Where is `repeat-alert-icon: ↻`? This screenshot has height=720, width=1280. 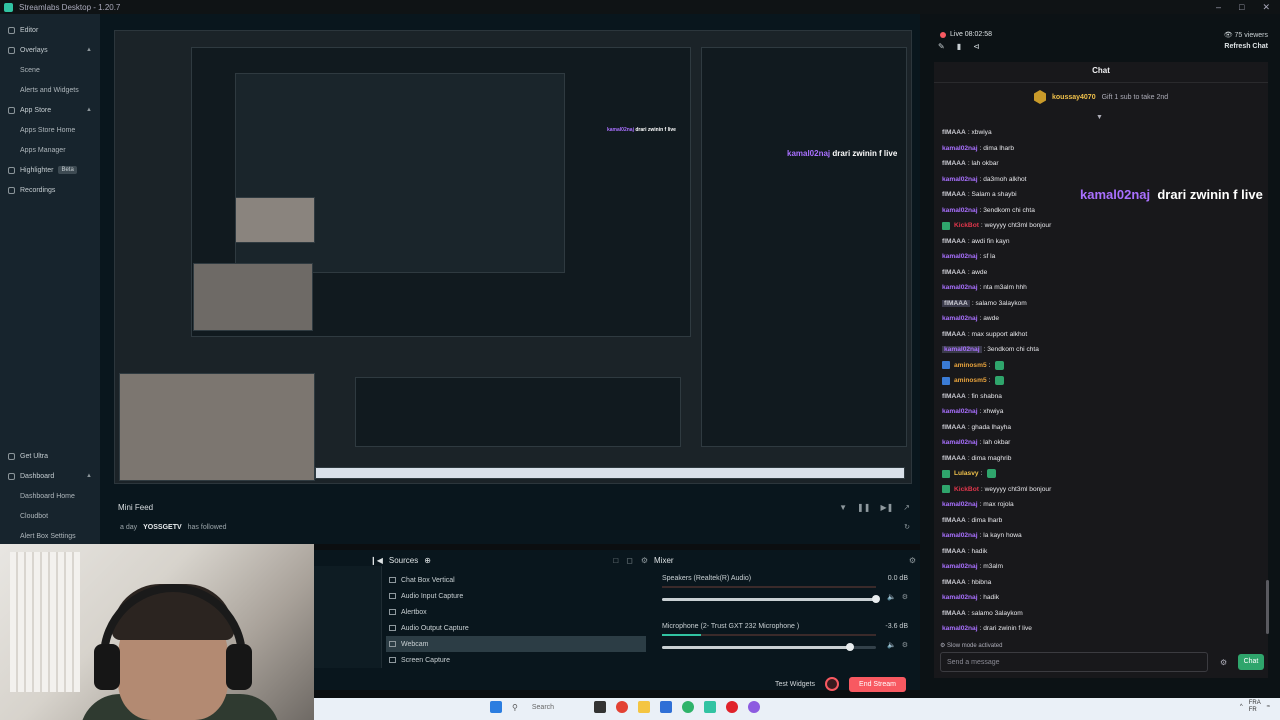 repeat-alert-icon: ↻ is located at coordinates (907, 527).